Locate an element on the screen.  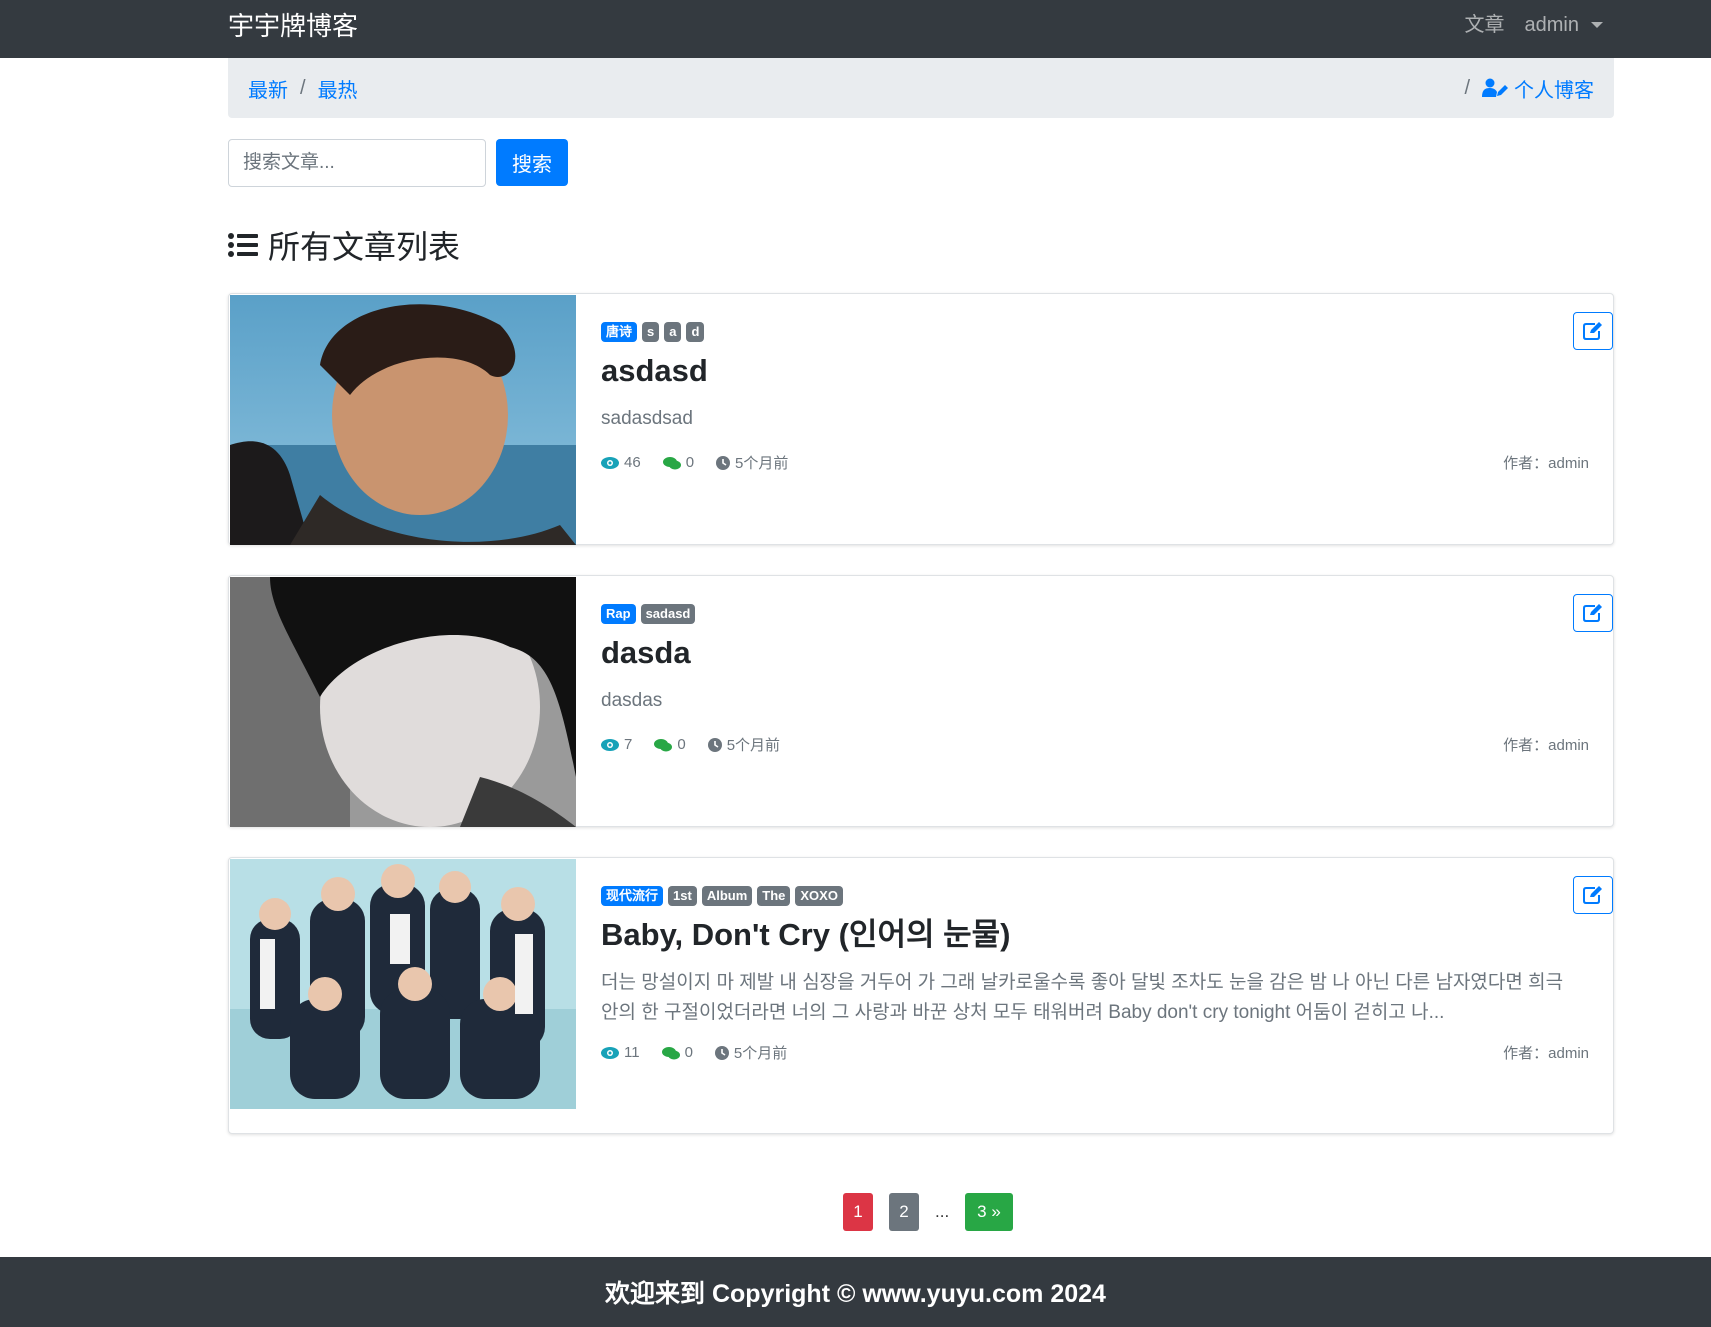
views-count: 11 is located at coordinates (620, 1052).